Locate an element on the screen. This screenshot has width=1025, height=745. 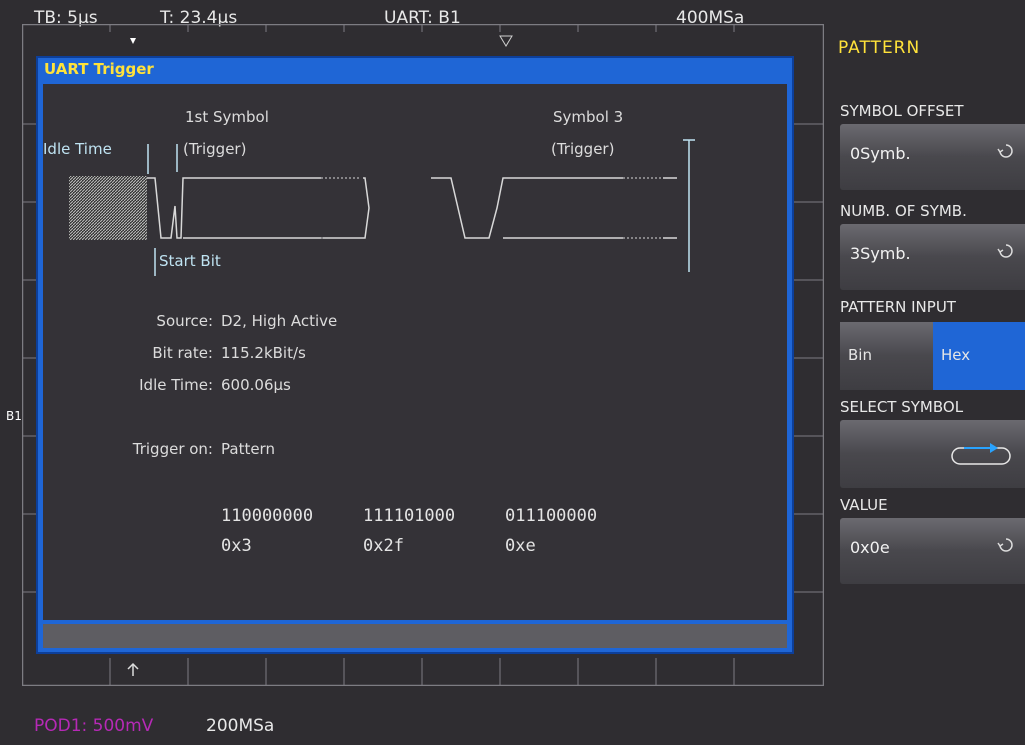
first-symbol-waveform is located at coordinates (258, 208).